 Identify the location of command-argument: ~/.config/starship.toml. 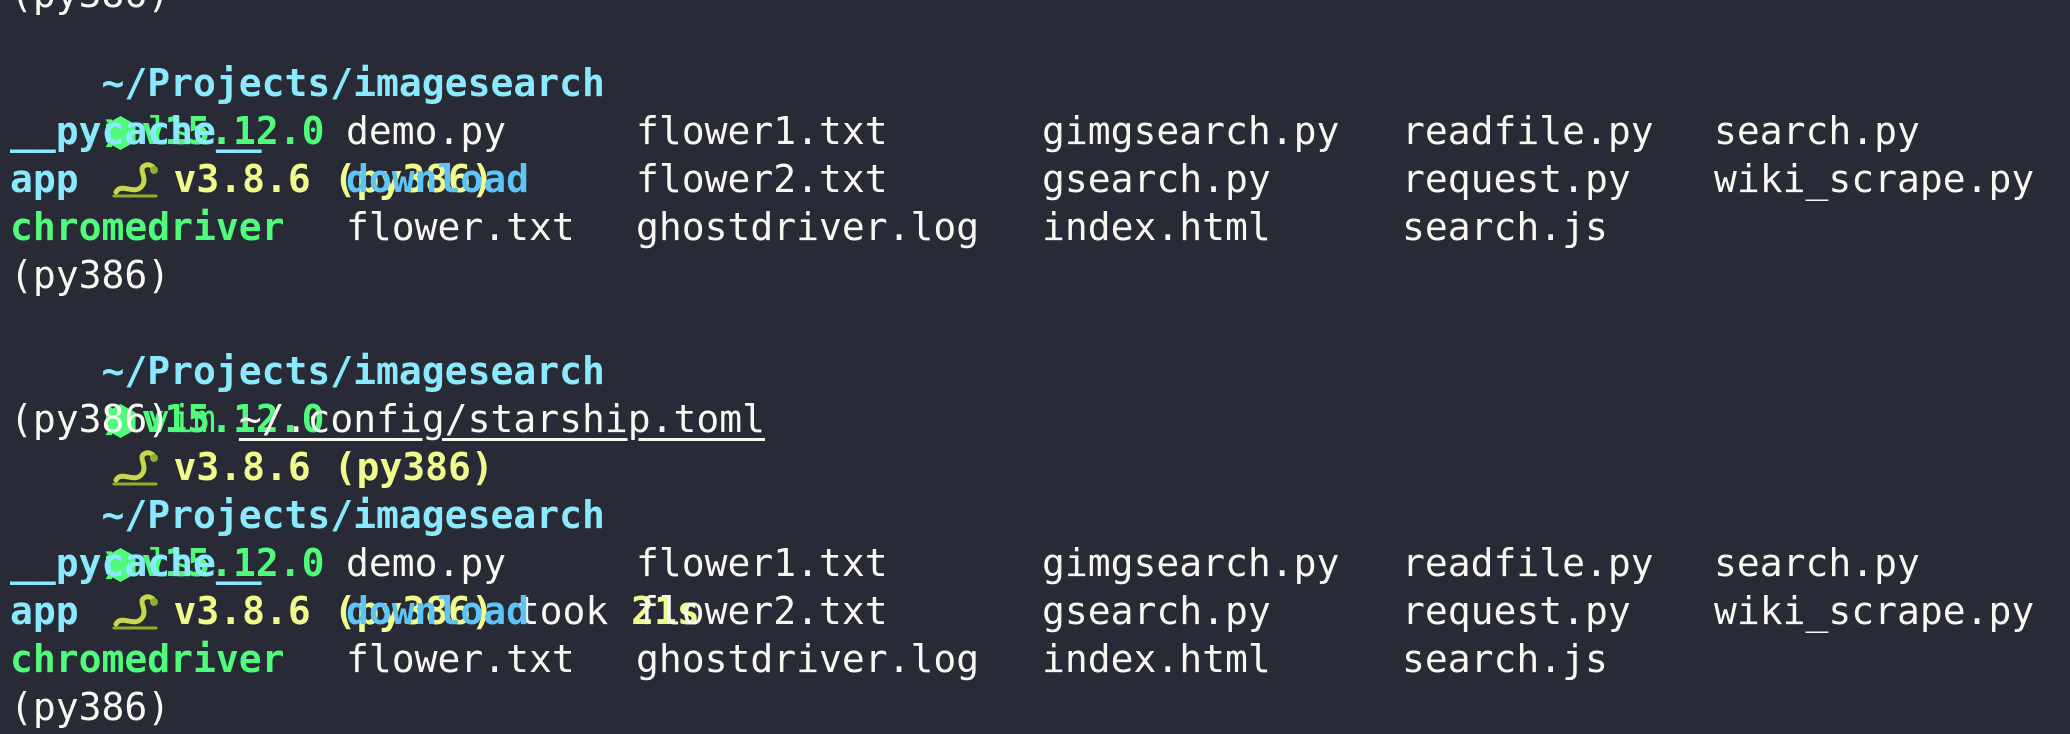
(502, 419).